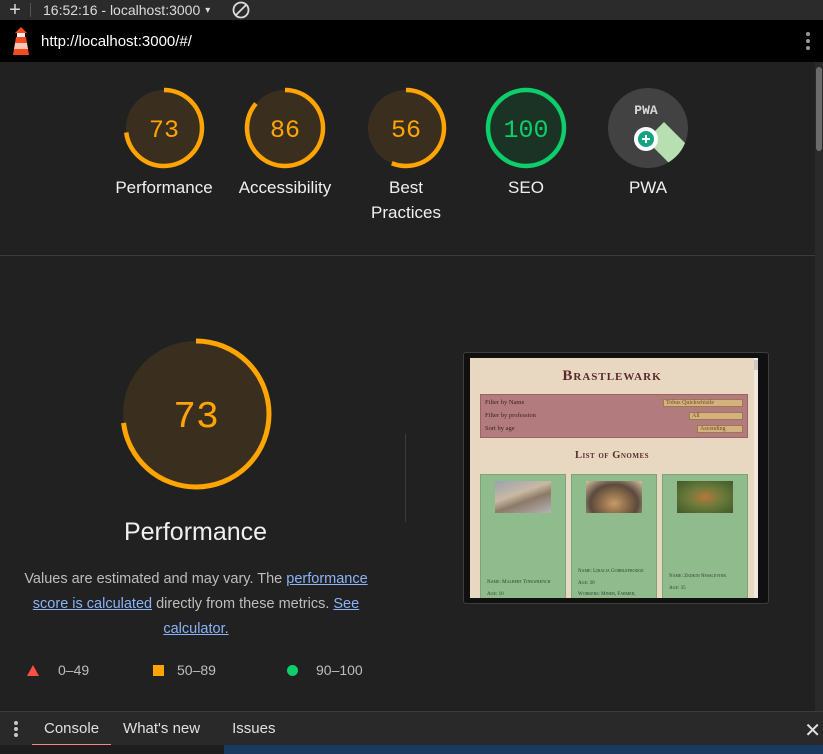 This screenshot has height=754, width=823. I want to click on section-divider, so click(407, 255).